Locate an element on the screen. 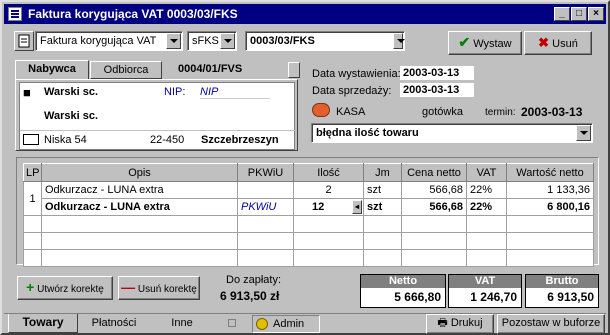 This screenshot has height=335, width=610. tab-buyer: Nabywca is located at coordinates (52, 70).